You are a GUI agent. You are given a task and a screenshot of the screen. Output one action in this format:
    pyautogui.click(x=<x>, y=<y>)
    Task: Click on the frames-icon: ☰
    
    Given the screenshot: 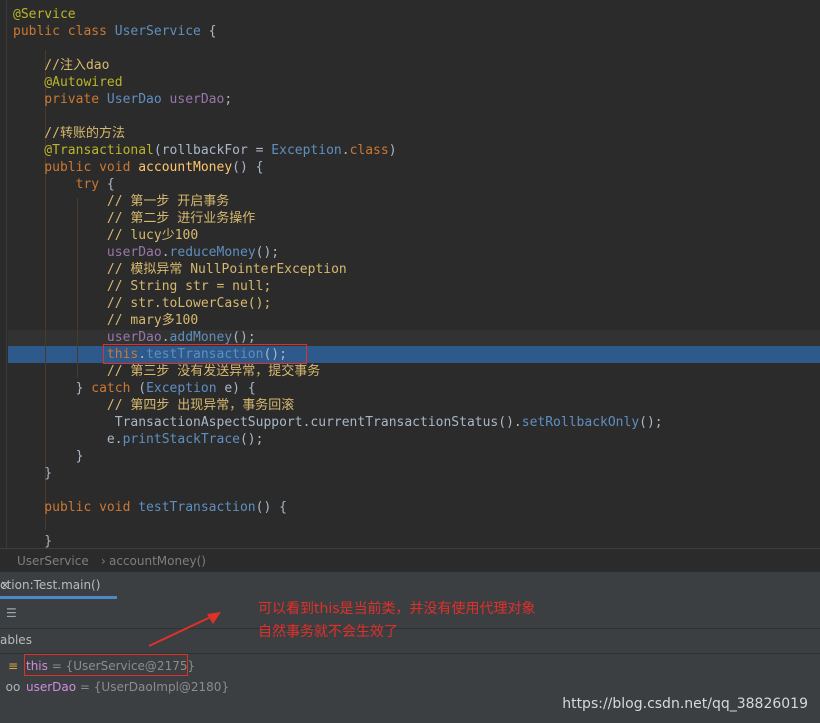 What is the action you would take?
    pyautogui.click(x=13, y=613)
    